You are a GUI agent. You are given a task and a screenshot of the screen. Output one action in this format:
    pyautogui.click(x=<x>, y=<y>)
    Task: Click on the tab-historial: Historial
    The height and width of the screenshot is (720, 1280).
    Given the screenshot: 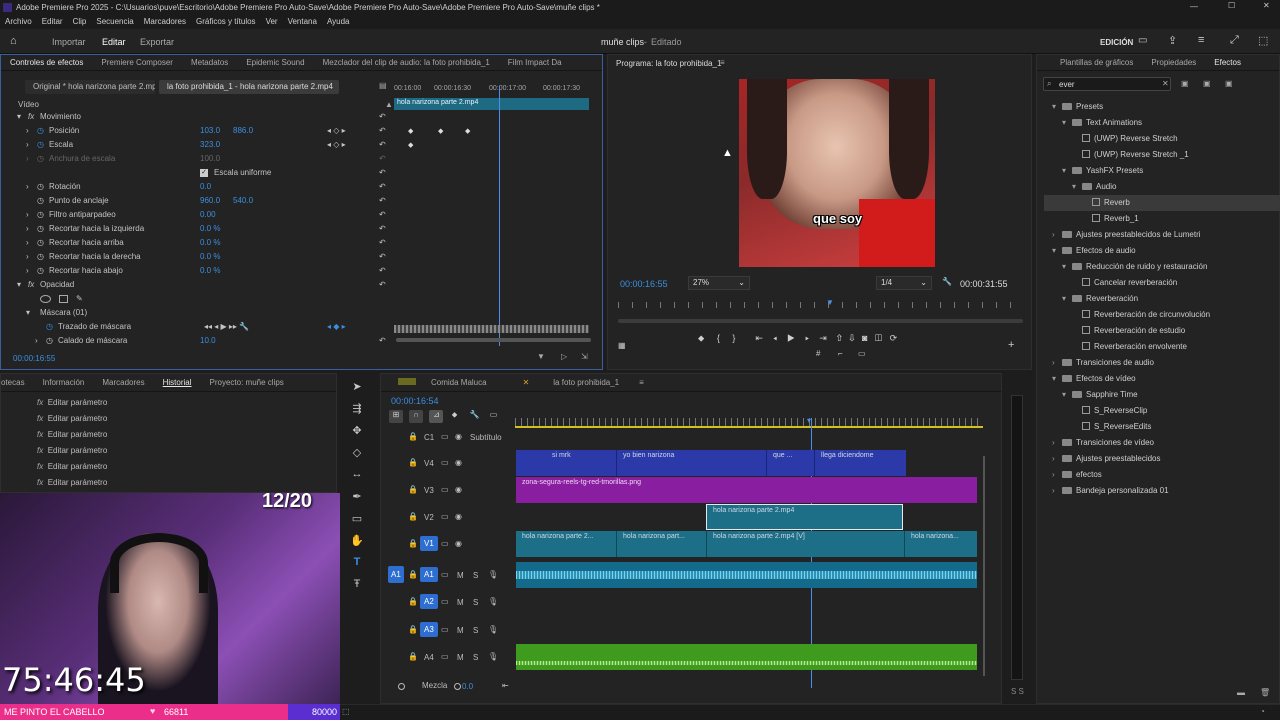 What is the action you would take?
    pyautogui.click(x=177, y=382)
    